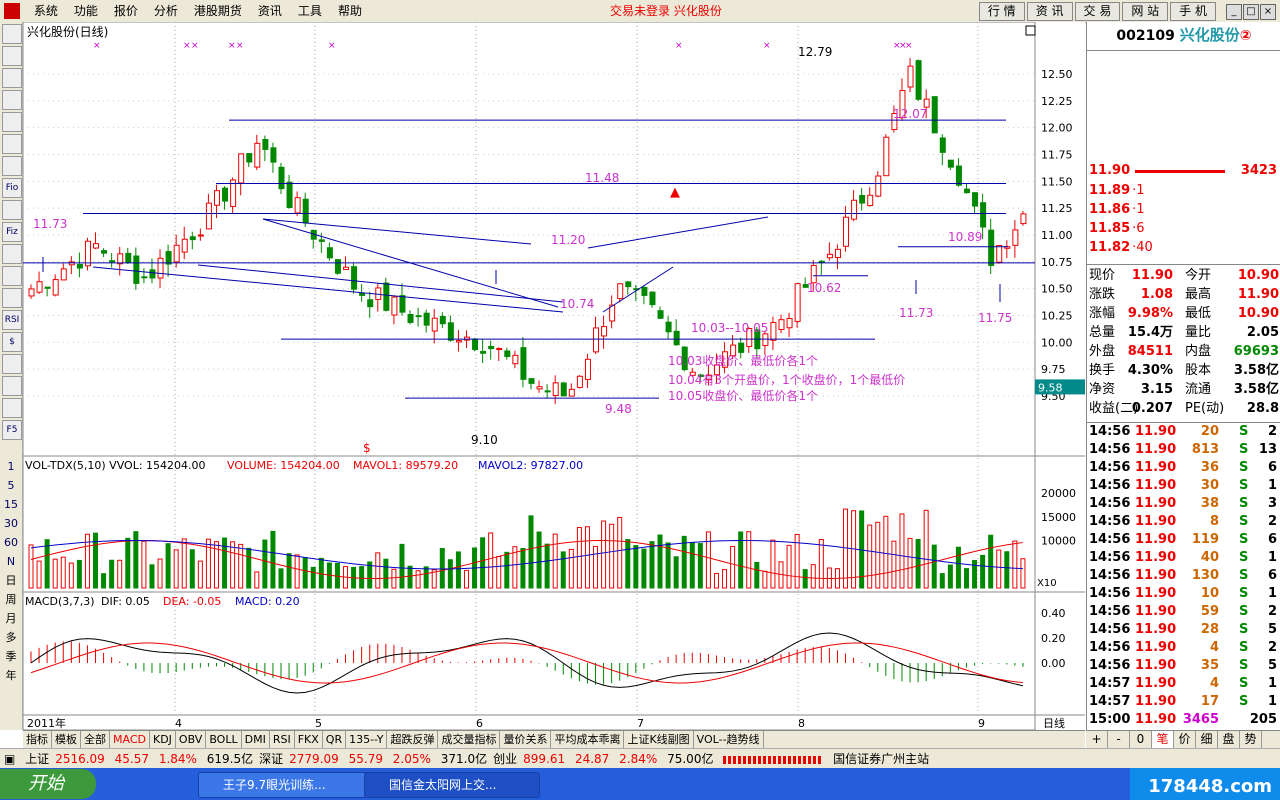  What do you see at coordinates (1251, 739) in the screenshot?
I see `right-tab-7: 势` at bounding box center [1251, 739].